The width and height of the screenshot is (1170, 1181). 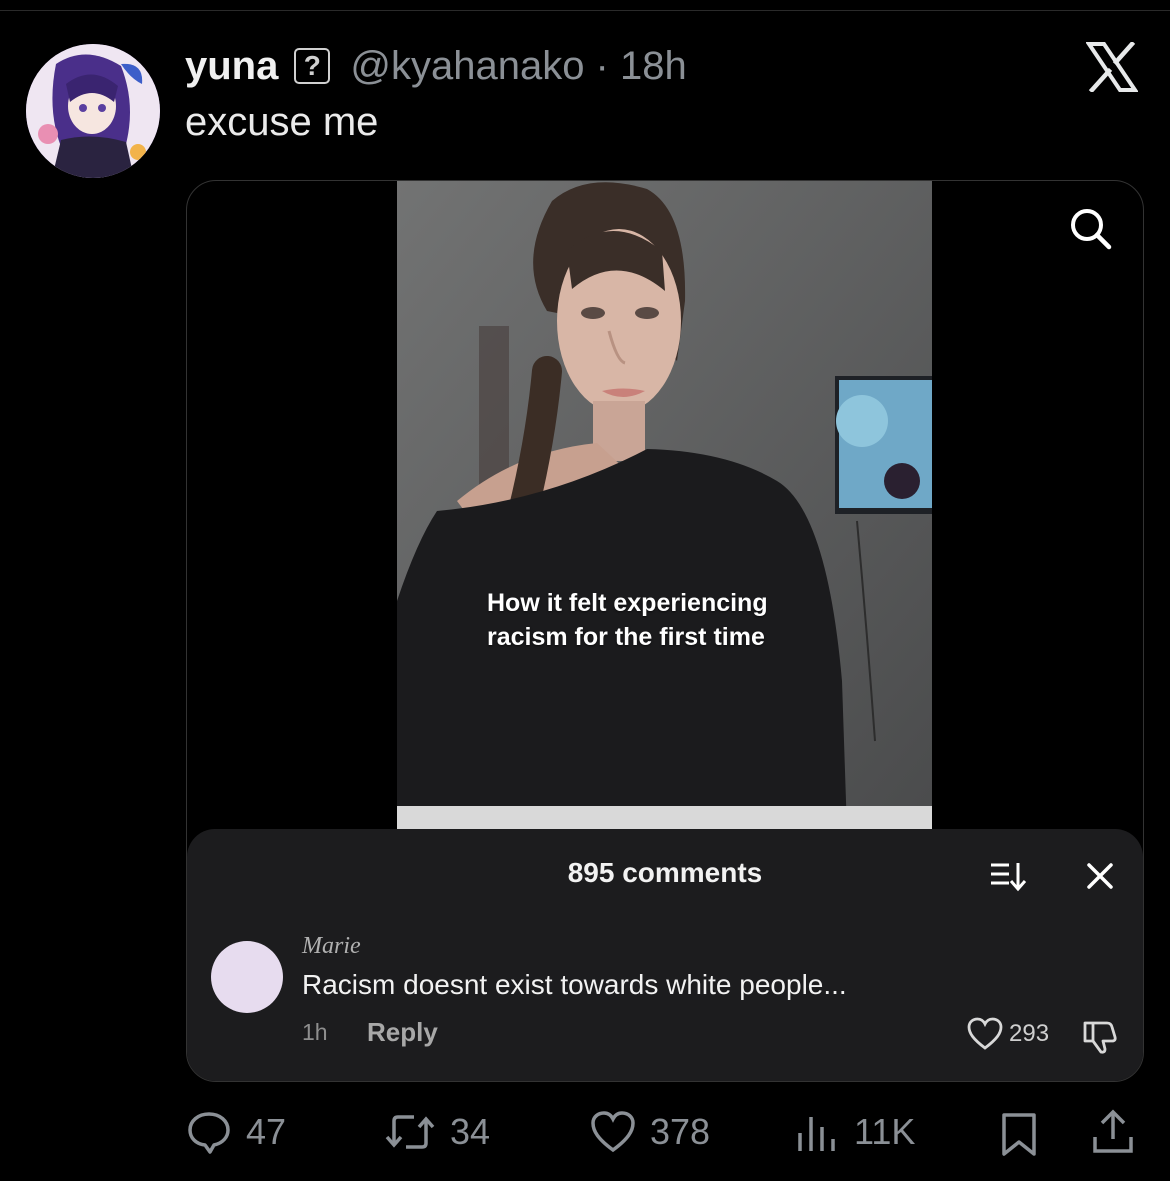 I want to click on repost-icon, so click(x=410, y=1132).